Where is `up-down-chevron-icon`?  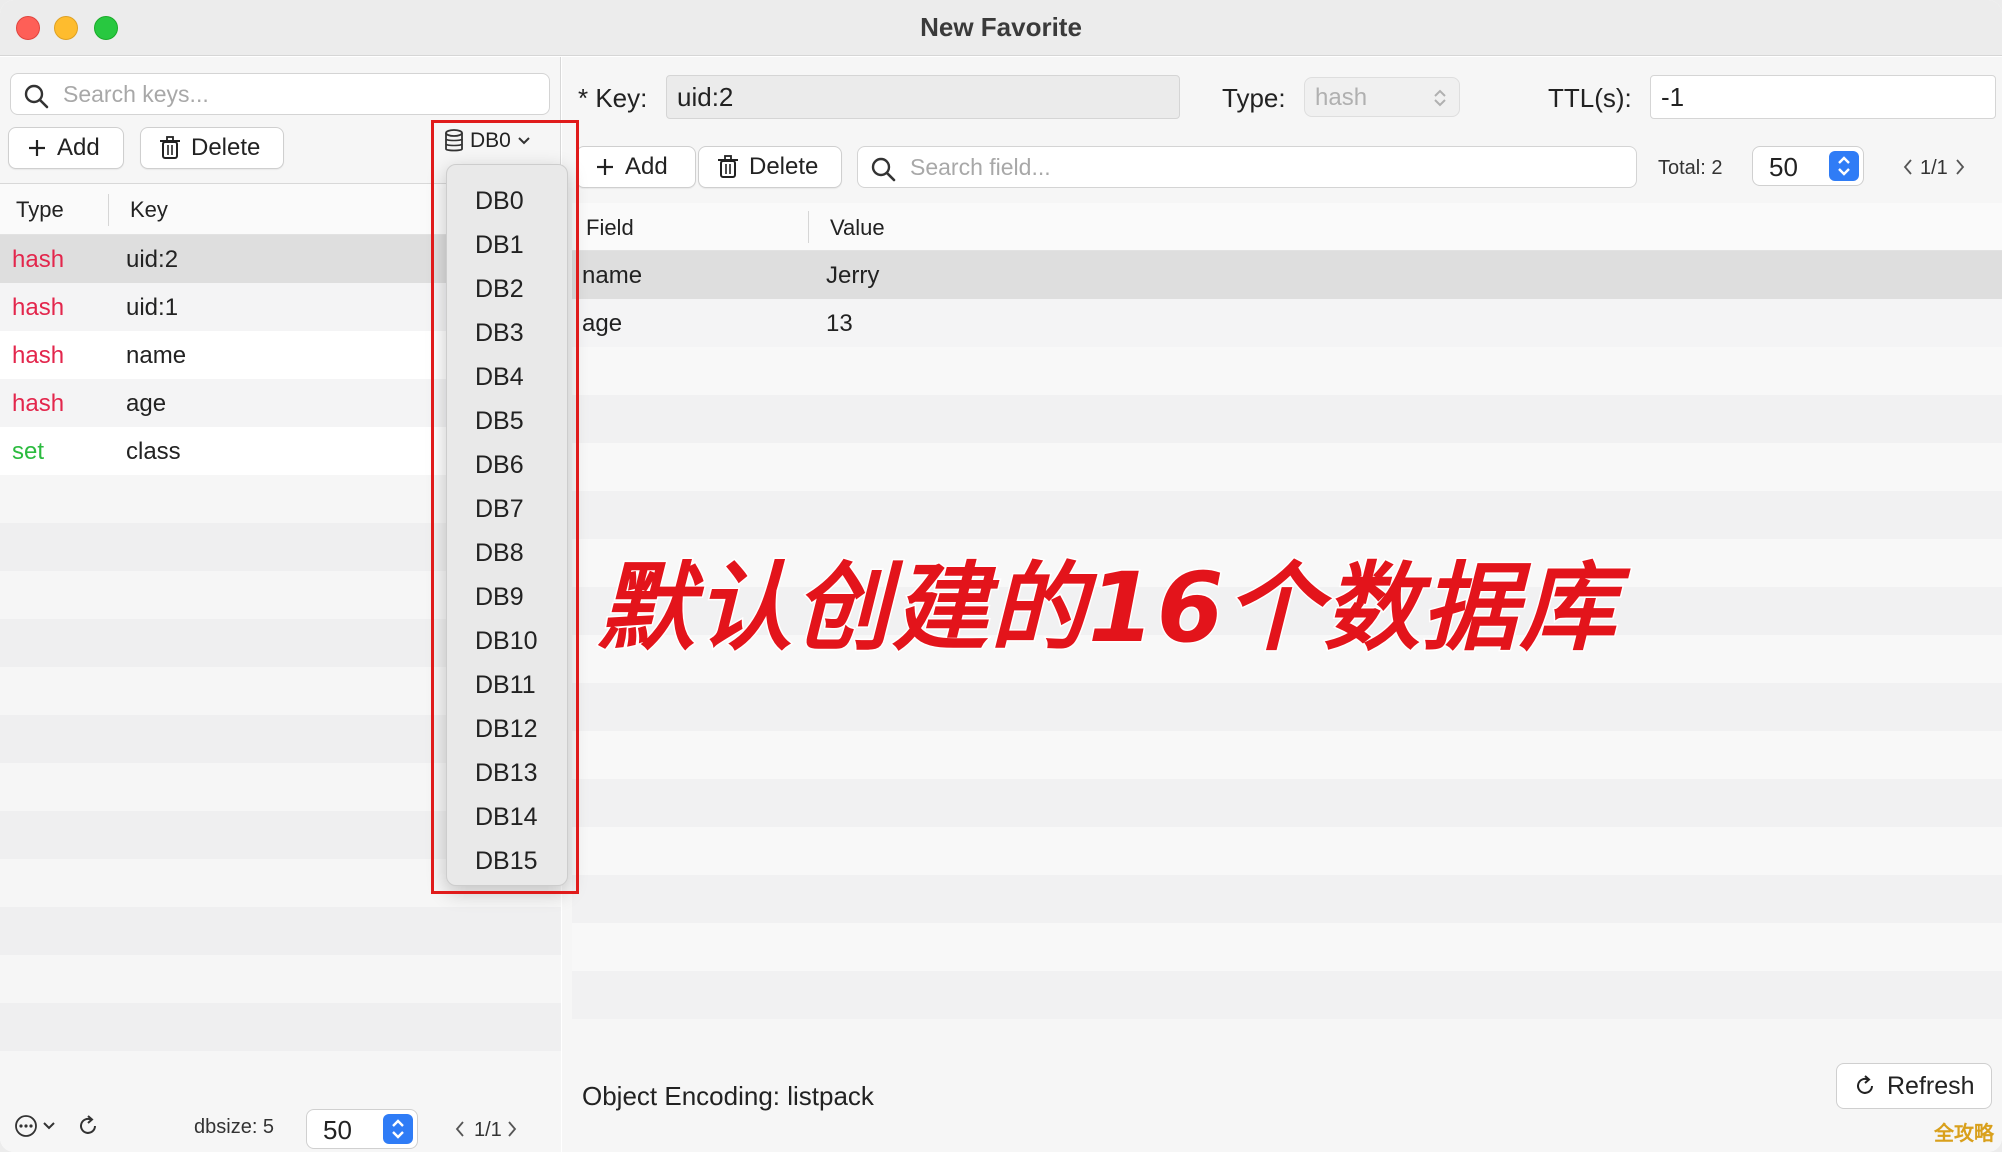 up-down-chevron-icon is located at coordinates (1440, 98).